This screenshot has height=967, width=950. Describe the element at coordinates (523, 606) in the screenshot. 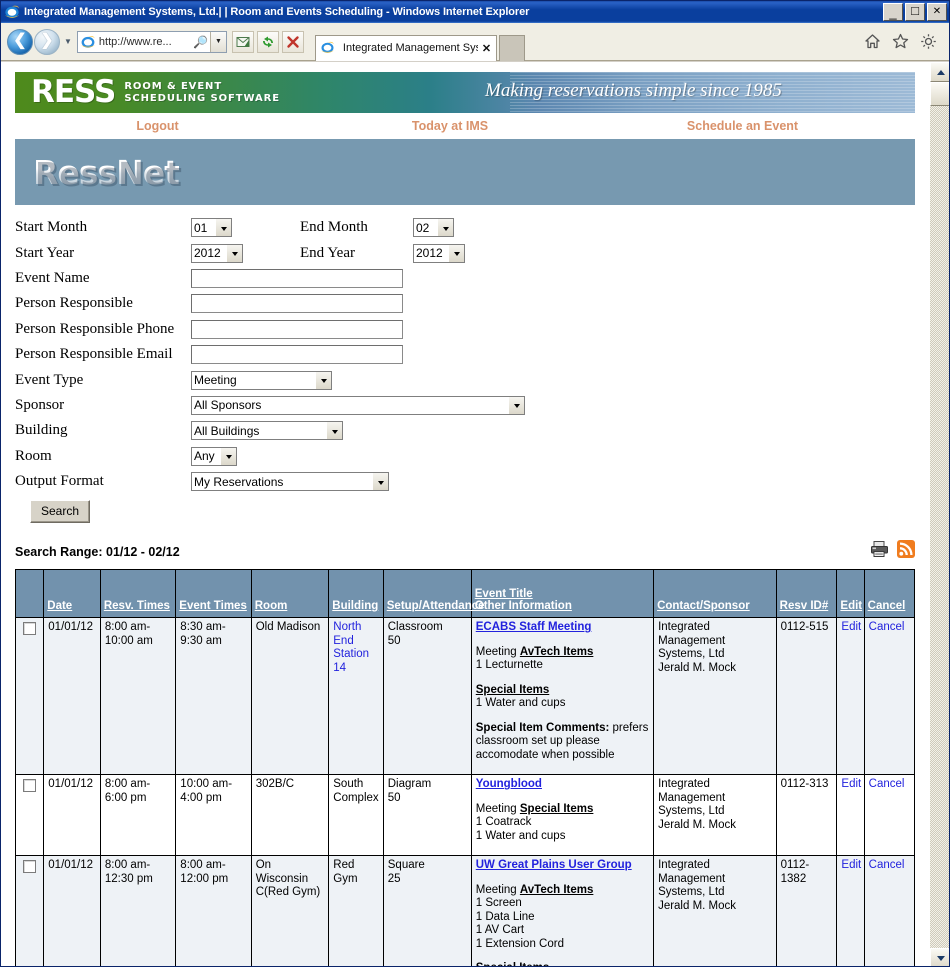

I see `sort-link-other-information: Other Information` at that location.